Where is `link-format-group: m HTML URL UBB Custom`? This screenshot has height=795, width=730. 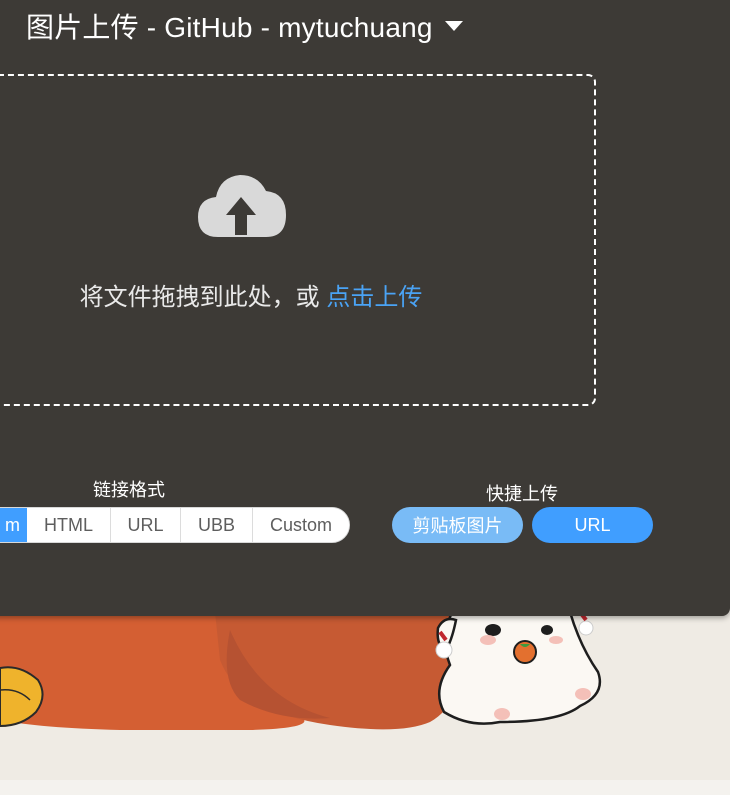
link-format-group: m HTML URL UBB Custom is located at coordinates (175, 525).